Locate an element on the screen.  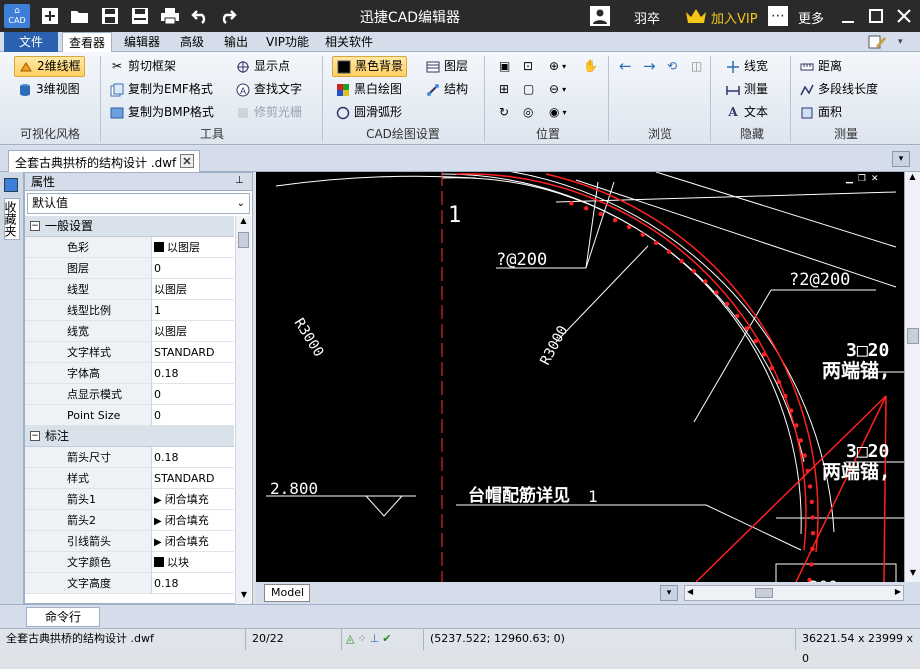
canvas-restore-icon: ❐ is located at coordinates (862, 180).